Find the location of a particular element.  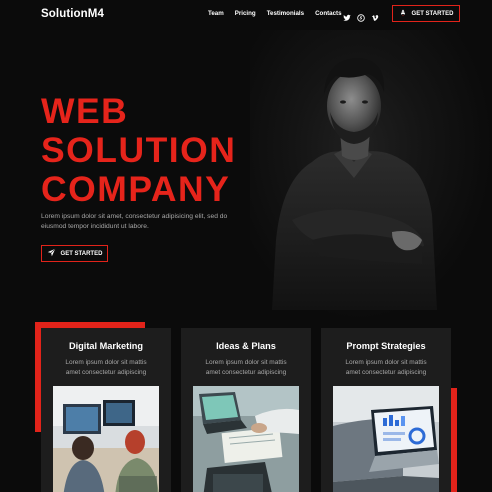

send-icon is located at coordinates (51, 253).